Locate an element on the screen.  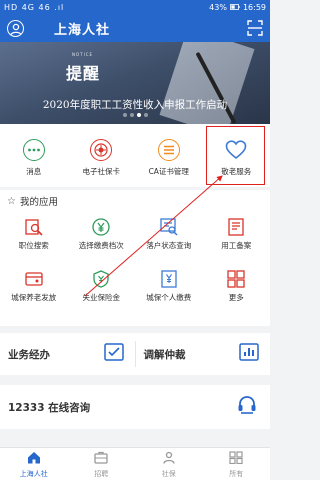
app-title: 上海人社 is located at coordinates (82, 30).